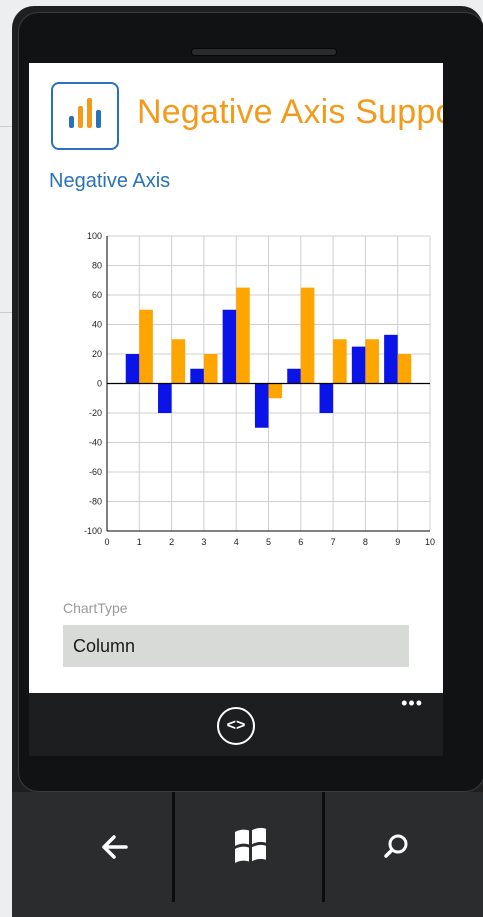  What do you see at coordinates (203, 542) in the screenshot?
I see `x-tick-label: 3` at bounding box center [203, 542].